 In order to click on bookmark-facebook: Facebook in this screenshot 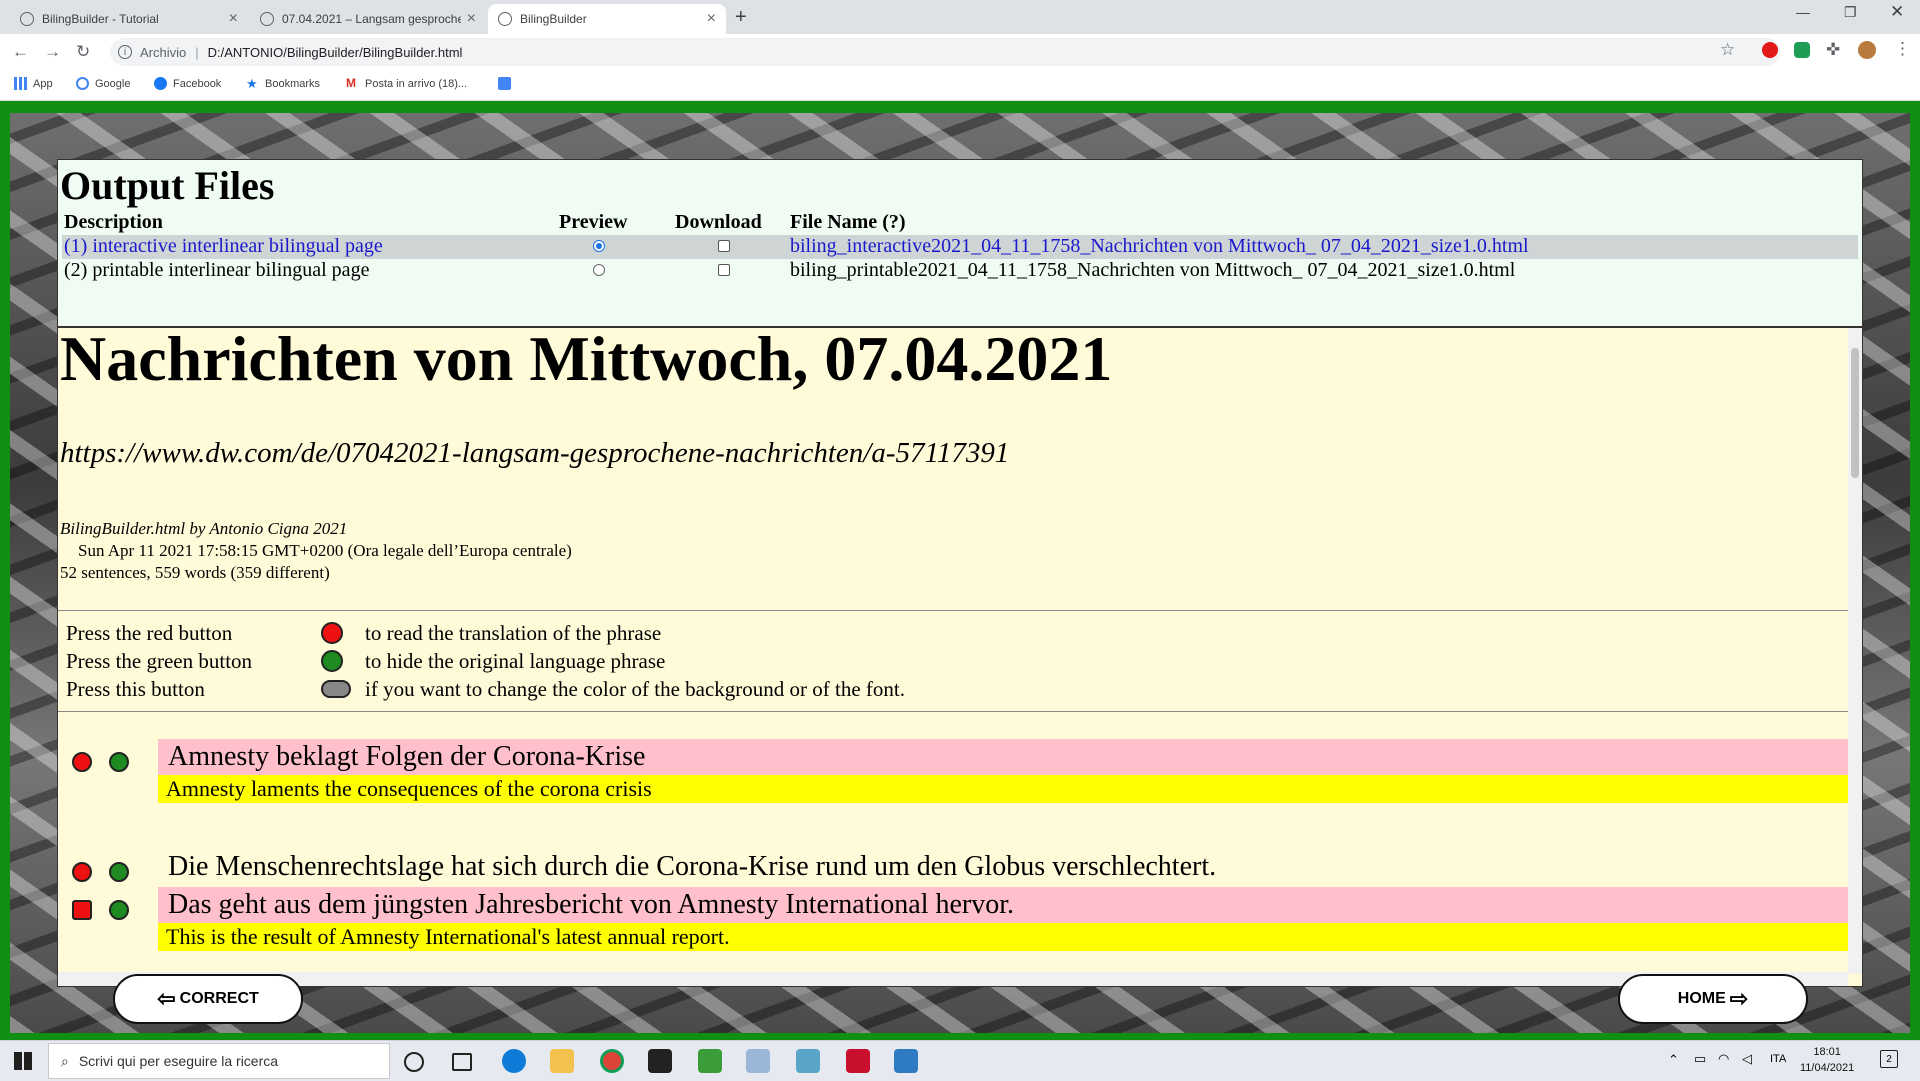, I will do `click(187, 83)`.